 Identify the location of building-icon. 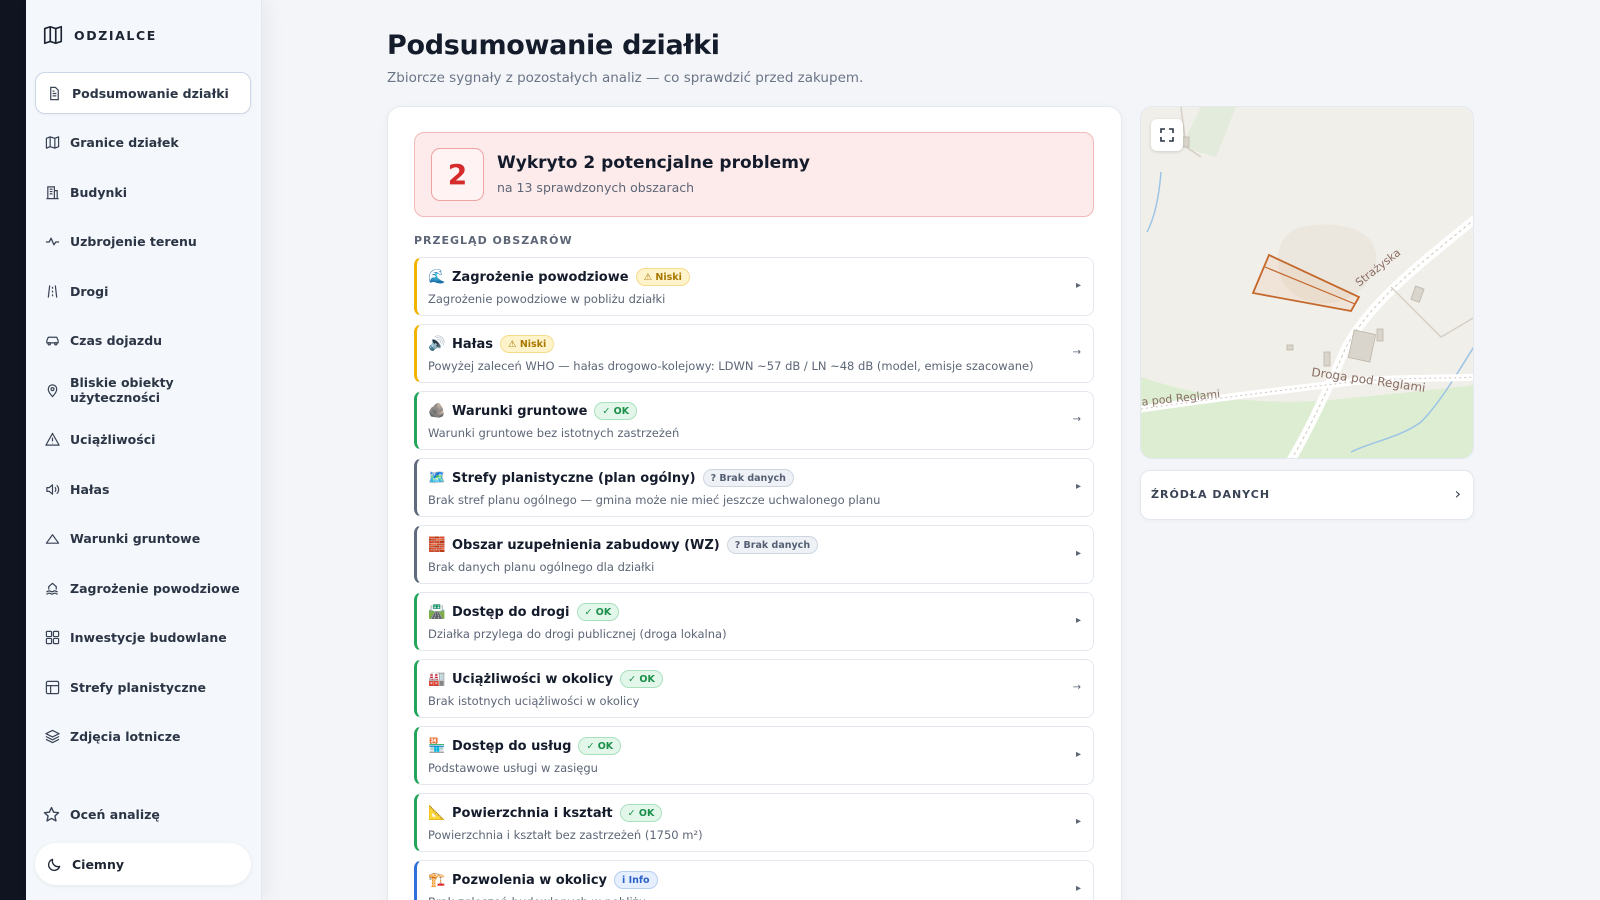
(52, 192).